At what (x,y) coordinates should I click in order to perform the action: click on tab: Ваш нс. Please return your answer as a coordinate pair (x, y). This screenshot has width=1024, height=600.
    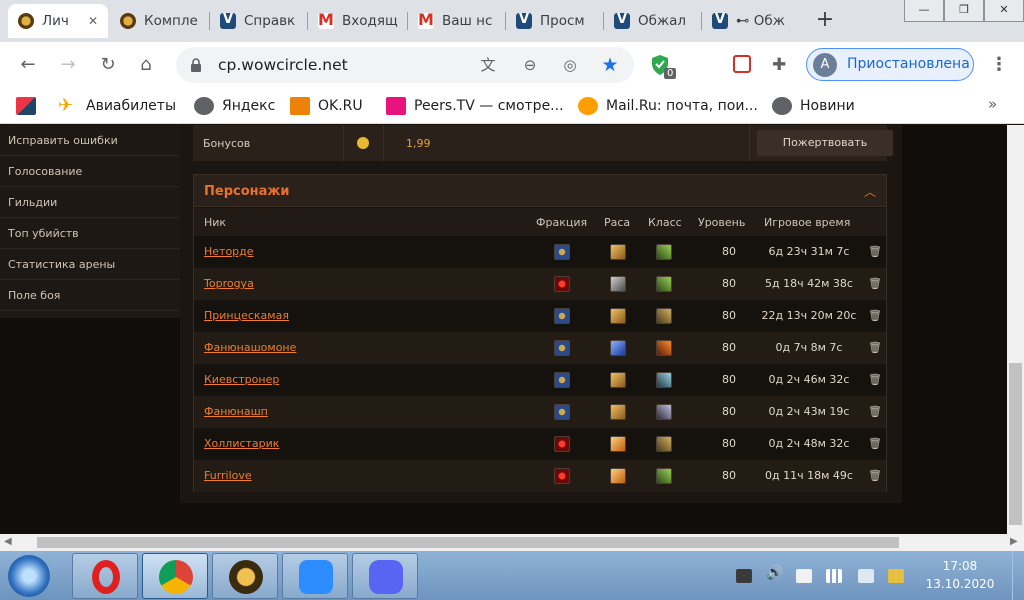
    Looking at the image, I should click on (457, 21).